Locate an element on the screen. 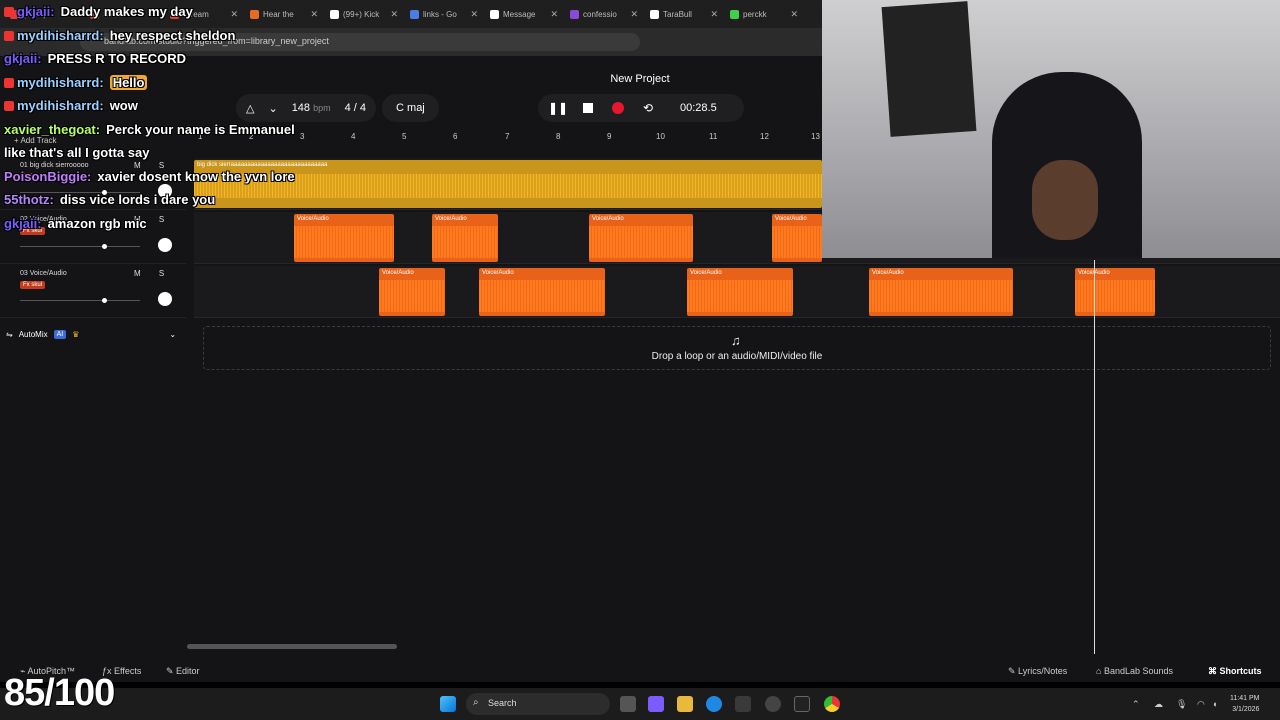 The height and width of the screenshot is (720, 1280). ruler-tick: 9 is located at coordinates (609, 136).